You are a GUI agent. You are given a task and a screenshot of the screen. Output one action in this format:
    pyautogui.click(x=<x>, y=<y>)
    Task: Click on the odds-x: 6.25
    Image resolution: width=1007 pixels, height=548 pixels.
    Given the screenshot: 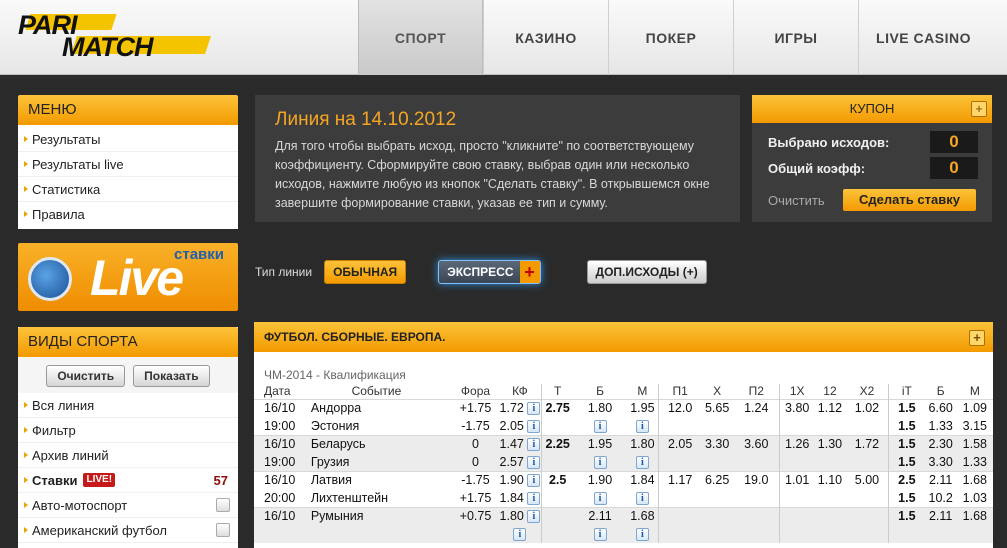 What is the action you would take?
    pyautogui.click(x=717, y=479)
    